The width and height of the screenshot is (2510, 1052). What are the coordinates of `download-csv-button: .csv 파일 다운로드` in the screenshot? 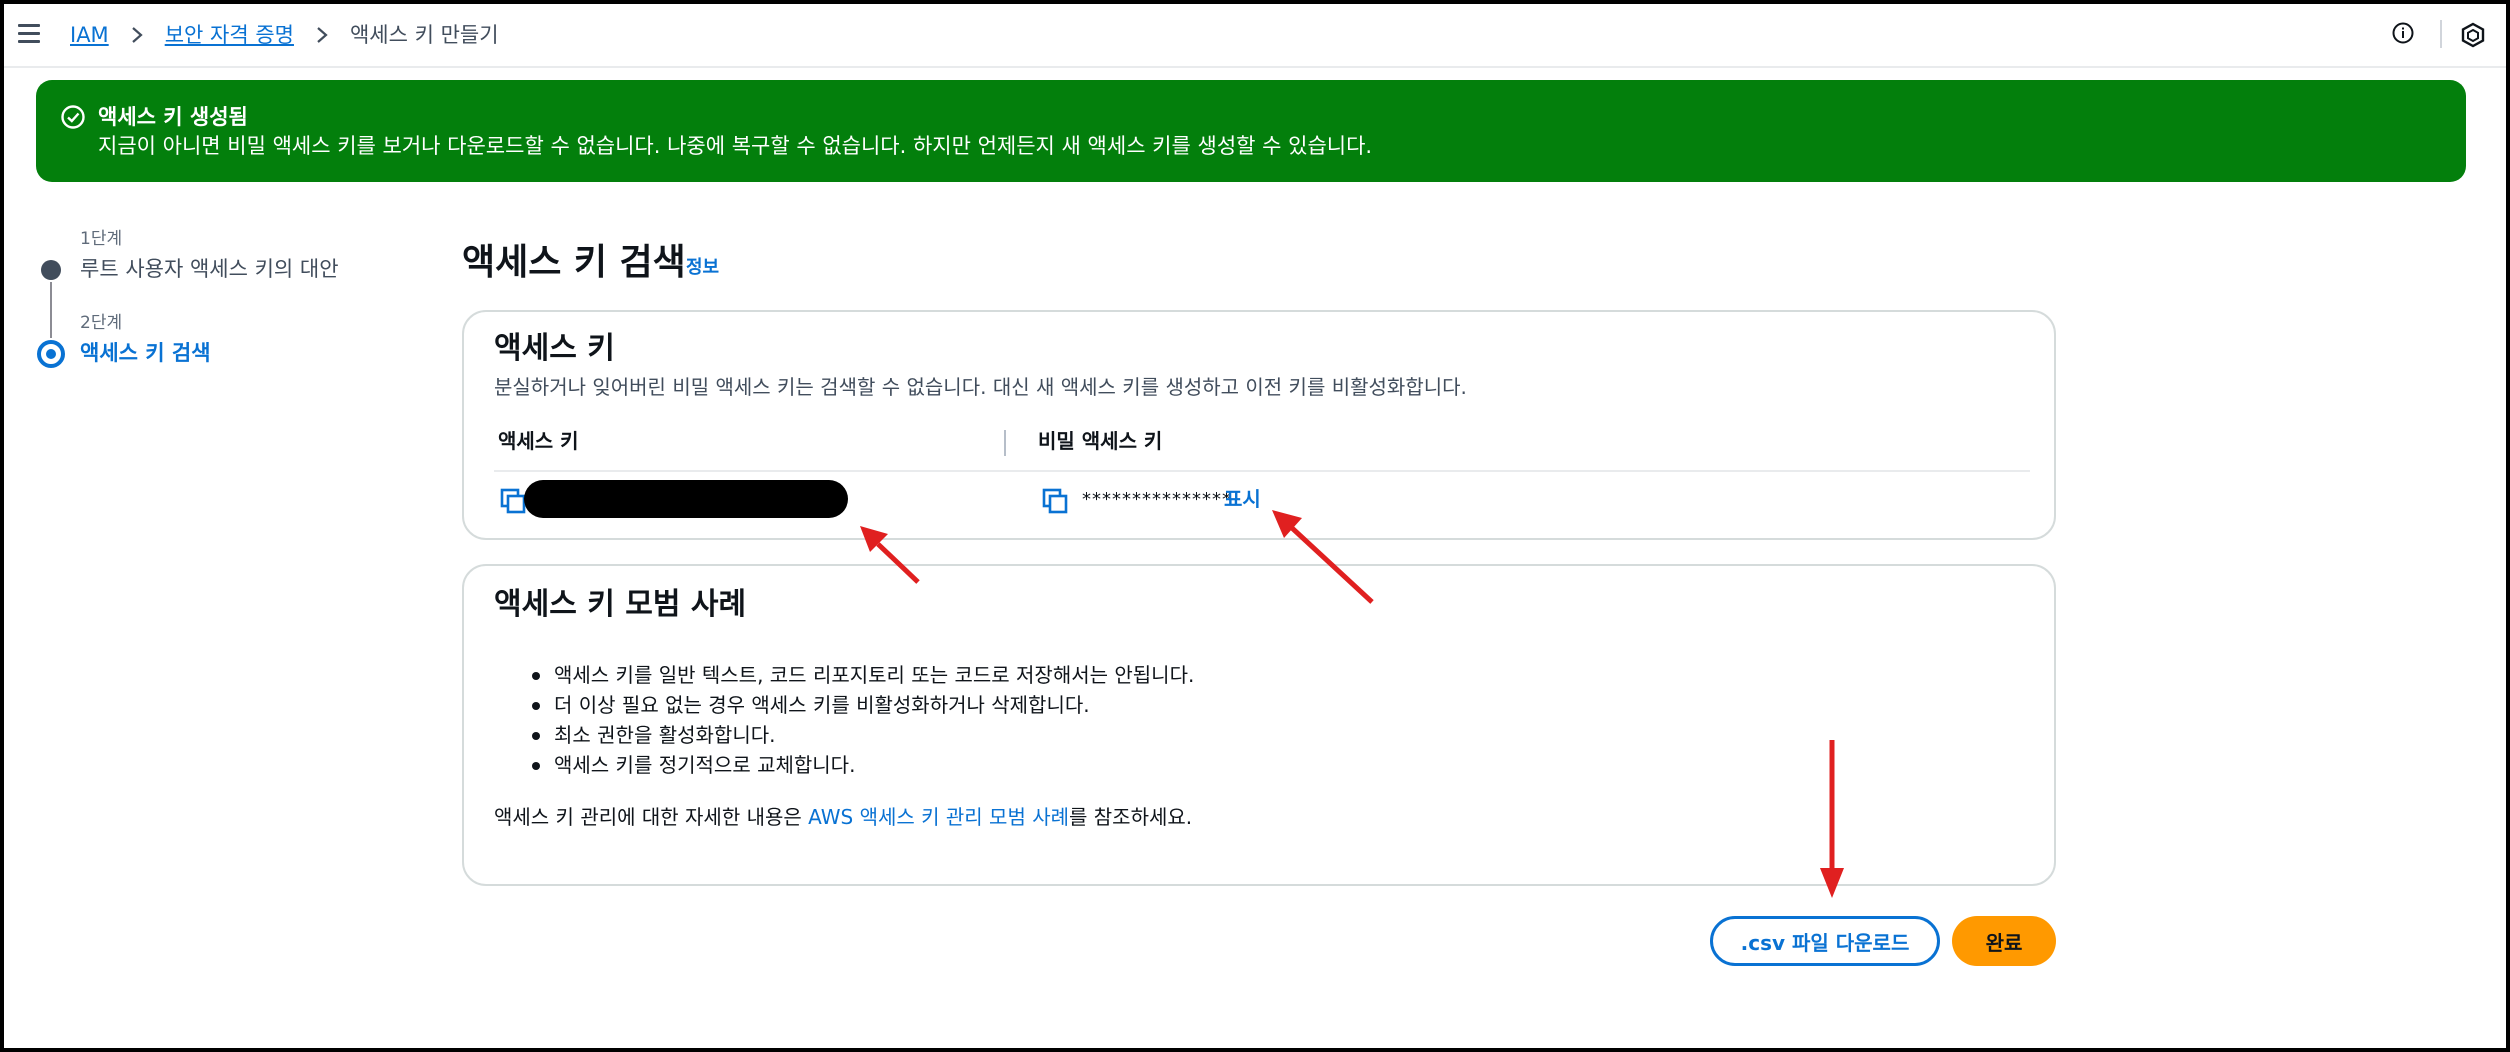 It's located at (1825, 941).